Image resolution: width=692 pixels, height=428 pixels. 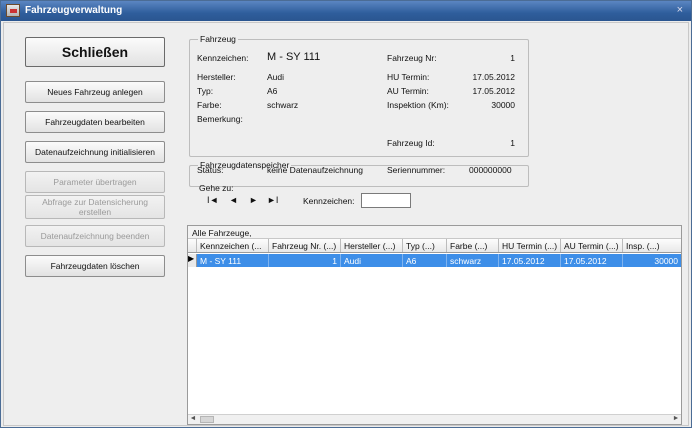 What do you see at coordinates (74, 10) in the screenshot?
I see `window-title: Fahrzeugverwaltung` at bounding box center [74, 10].